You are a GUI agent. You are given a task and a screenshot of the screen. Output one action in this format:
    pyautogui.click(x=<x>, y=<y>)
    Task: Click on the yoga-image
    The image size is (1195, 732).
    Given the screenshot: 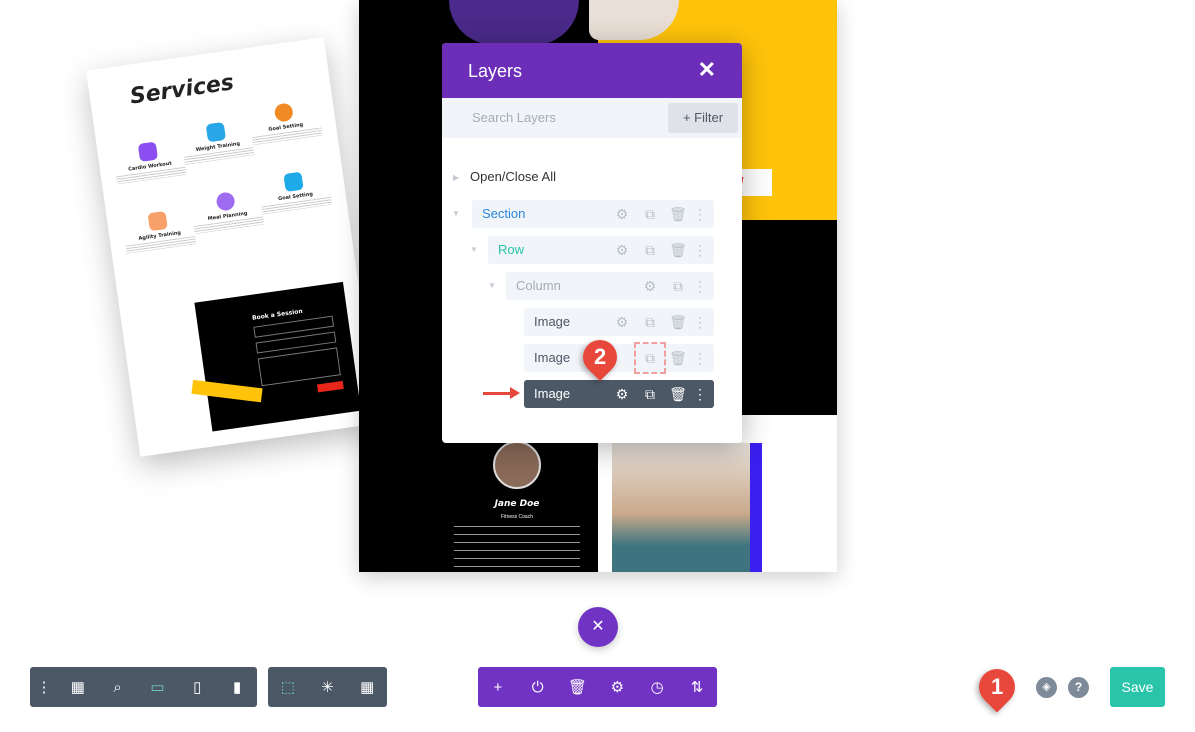 What is the action you would take?
    pyautogui.click(x=681, y=507)
    